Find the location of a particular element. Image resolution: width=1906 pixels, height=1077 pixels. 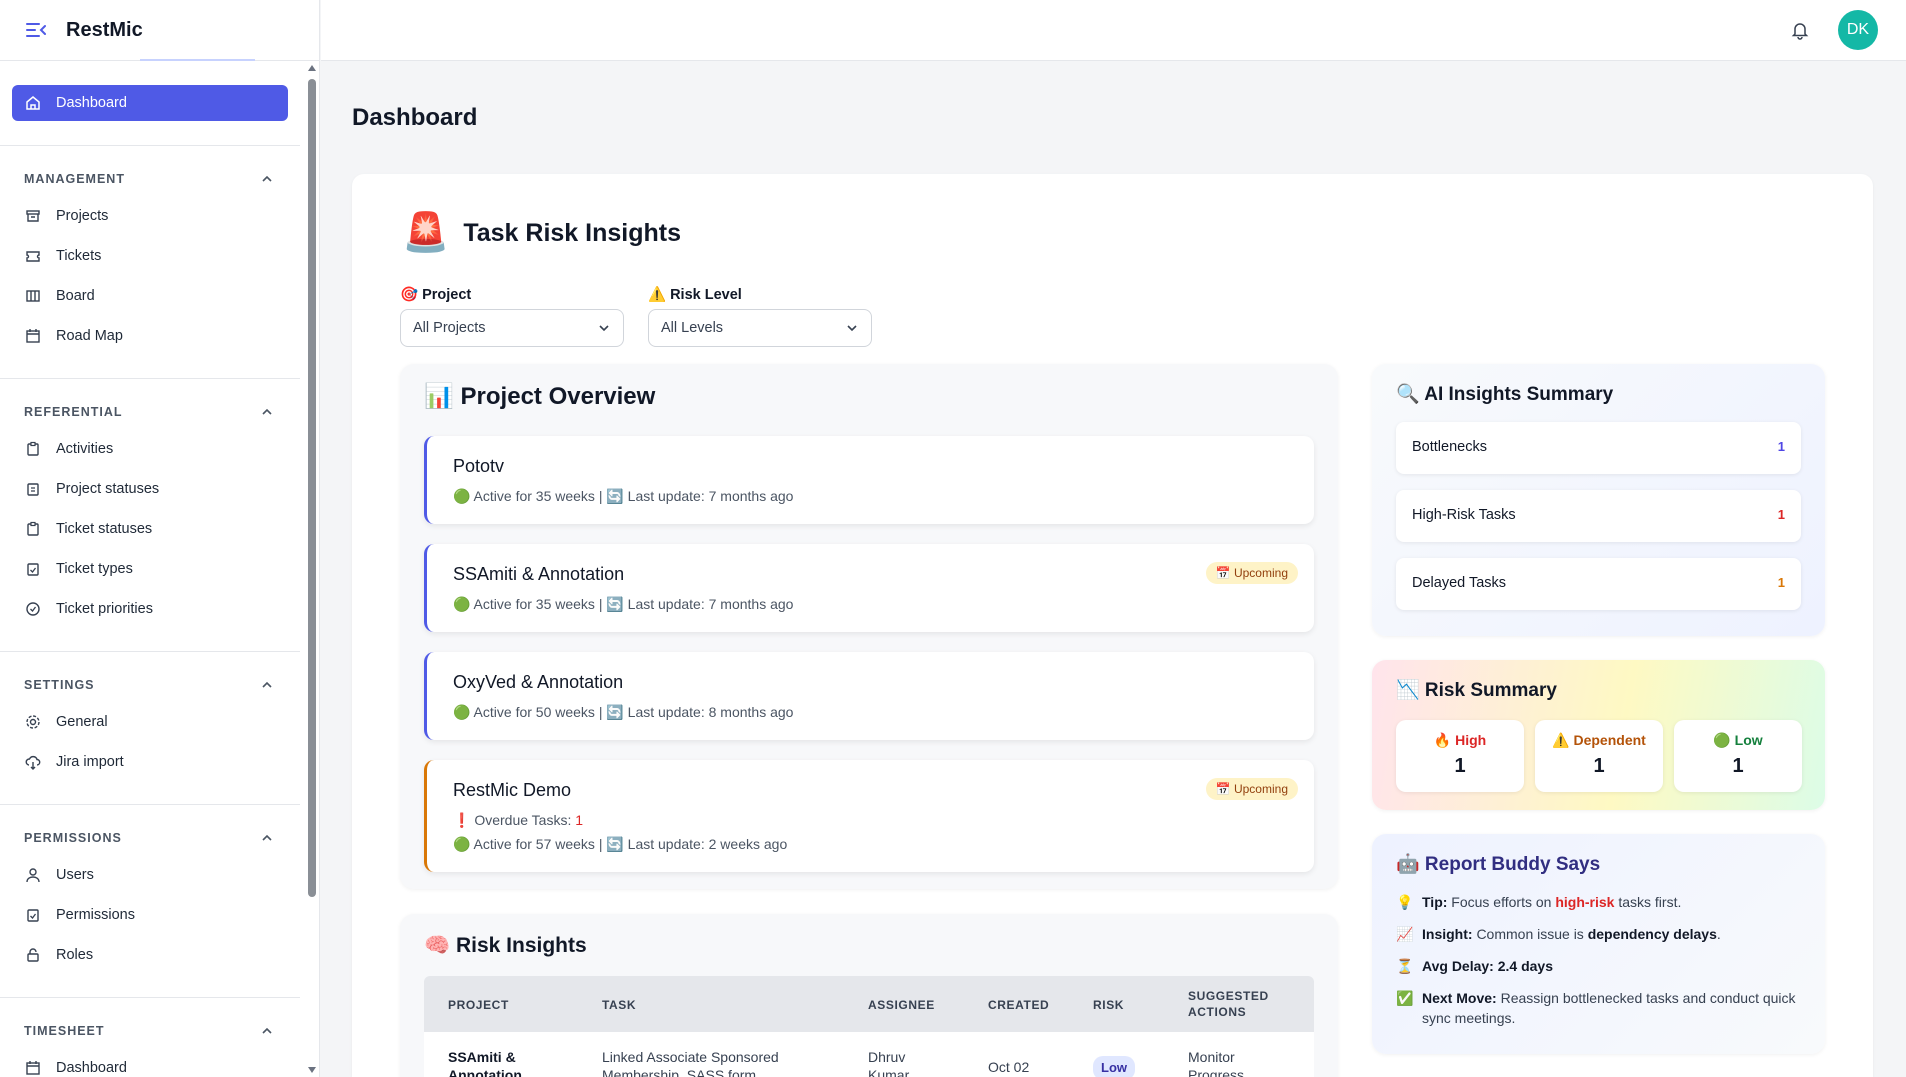

section-permissions: PERMISSIONS is located at coordinates (150, 838).